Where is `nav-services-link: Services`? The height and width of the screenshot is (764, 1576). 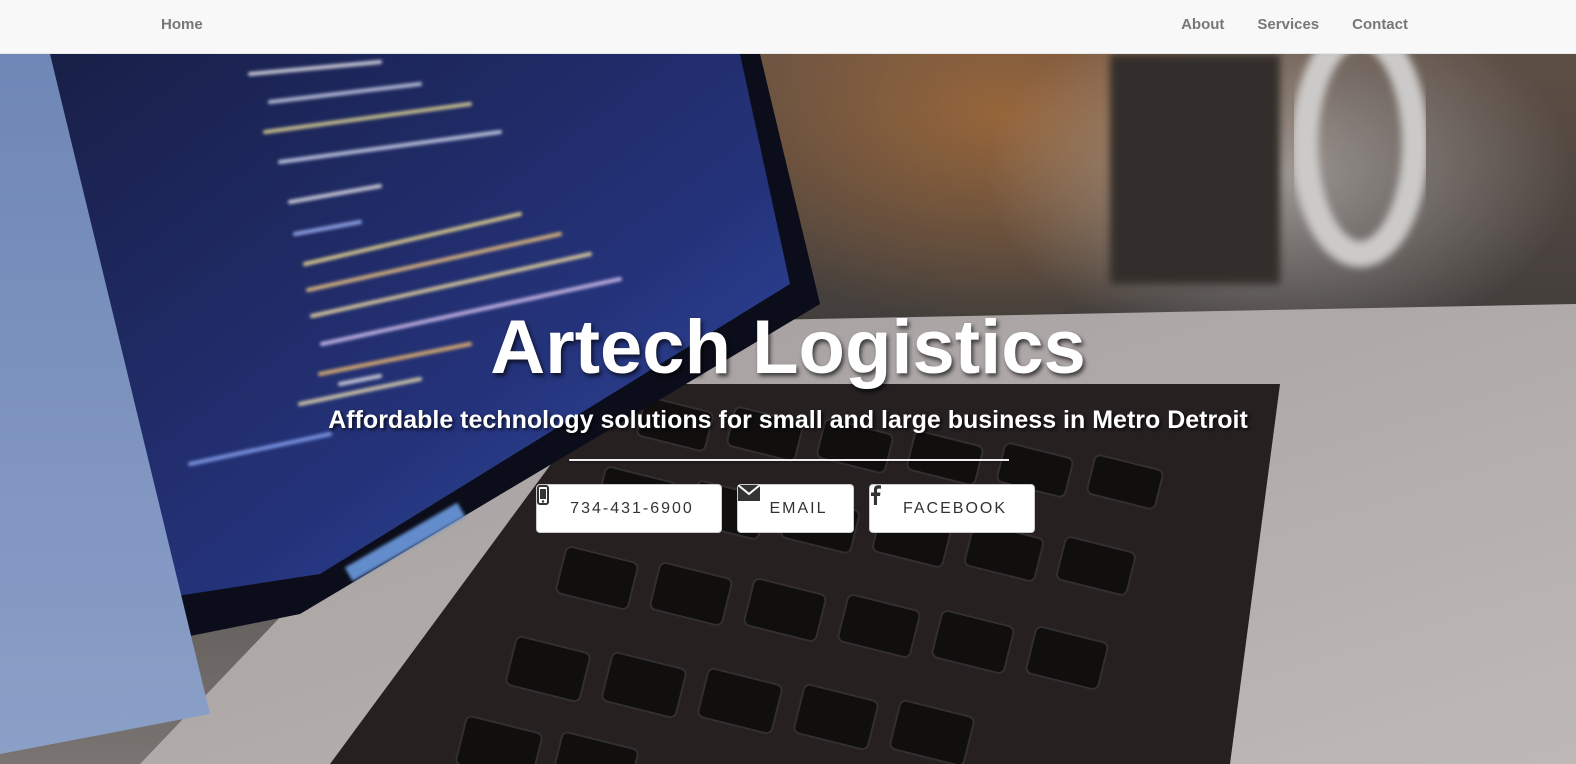 nav-services-link: Services is located at coordinates (1288, 24).